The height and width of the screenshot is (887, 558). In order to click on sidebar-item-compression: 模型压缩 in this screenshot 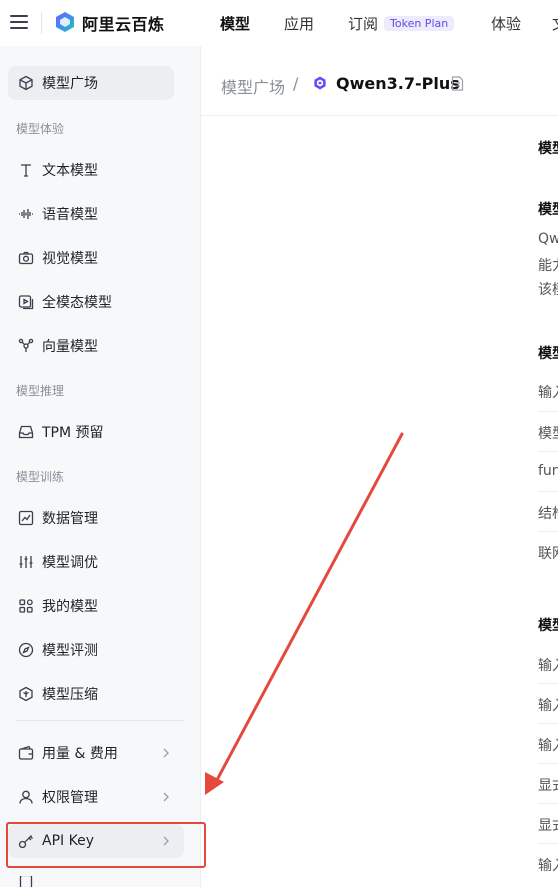, I will do `click(96, 694)`.